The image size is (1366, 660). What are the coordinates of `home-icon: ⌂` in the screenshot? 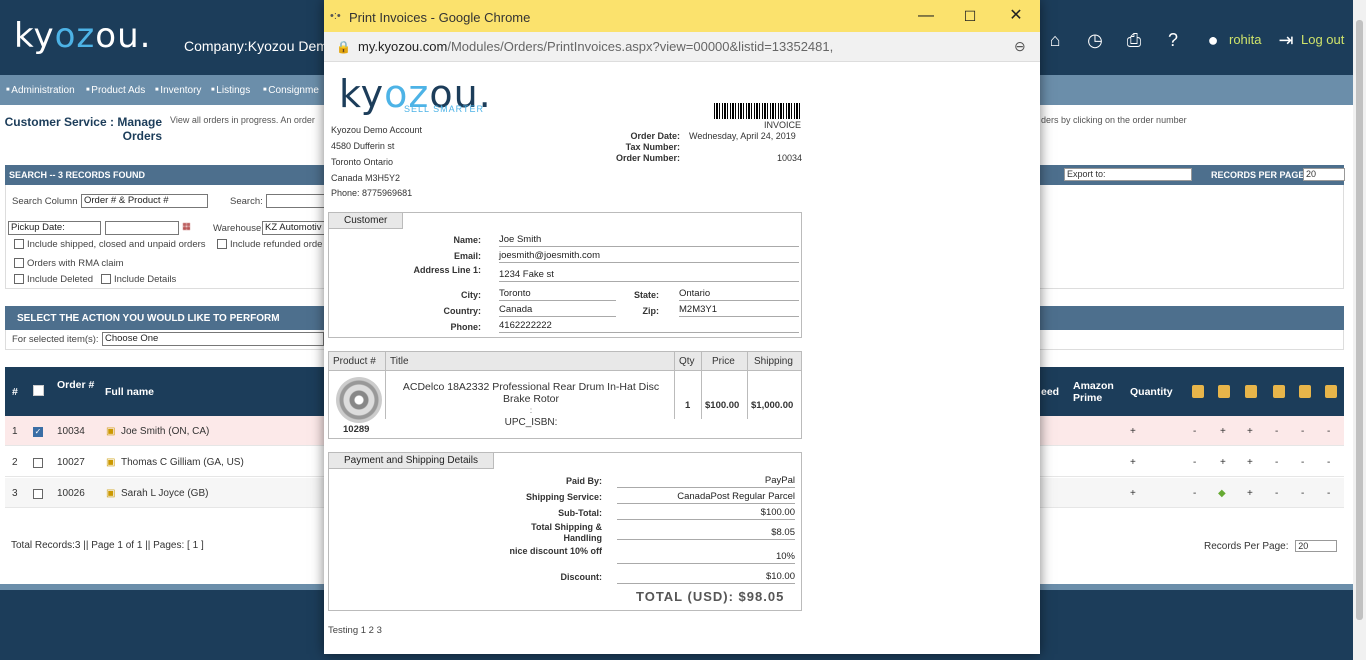 It's located at (1055, 40).